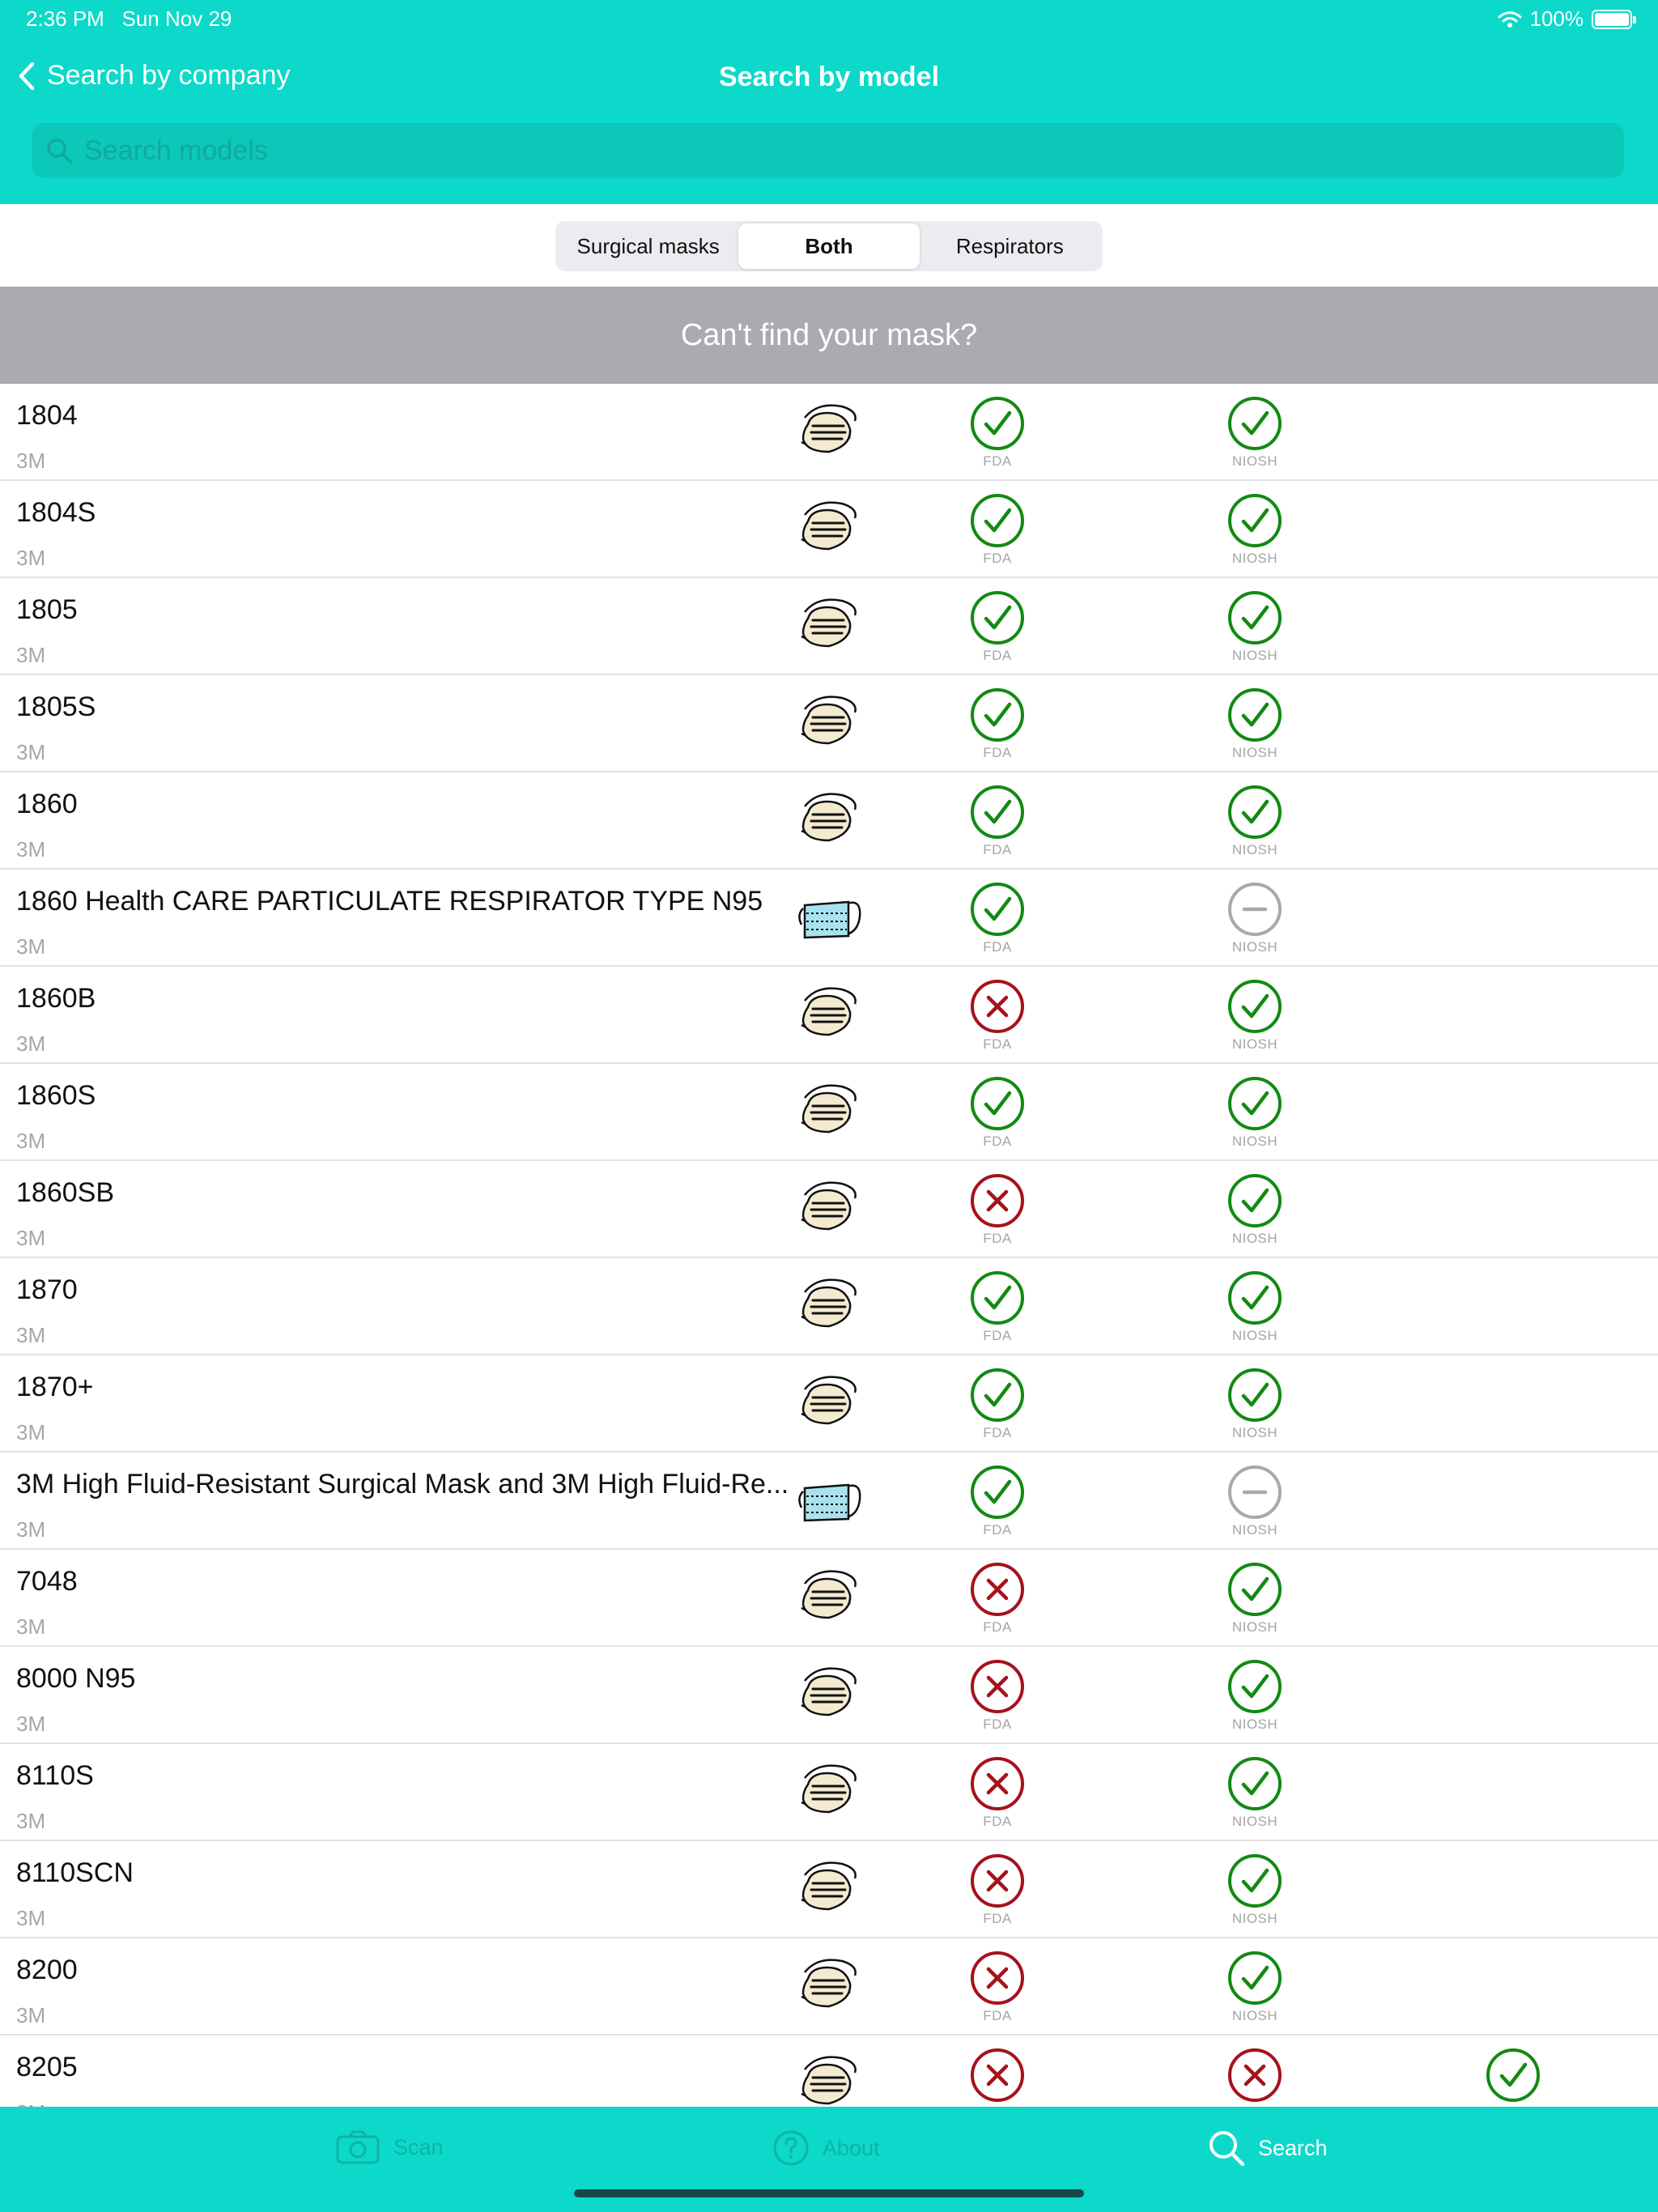 This screenshot has height=2212, width=1658. Describe the element at coordinates (826, 2148) in the screenshot. I see `tab-about: About` at that location.